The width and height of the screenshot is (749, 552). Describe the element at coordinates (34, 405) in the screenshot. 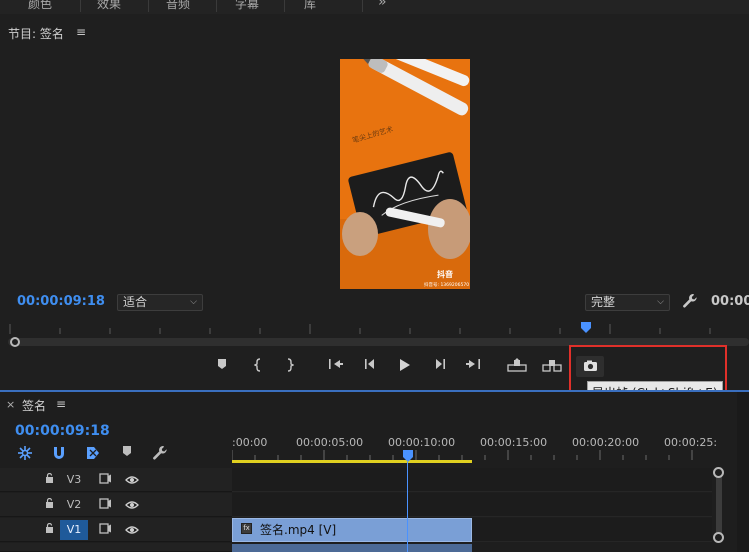

I see `sequence-tab-title: 签名` at that location.